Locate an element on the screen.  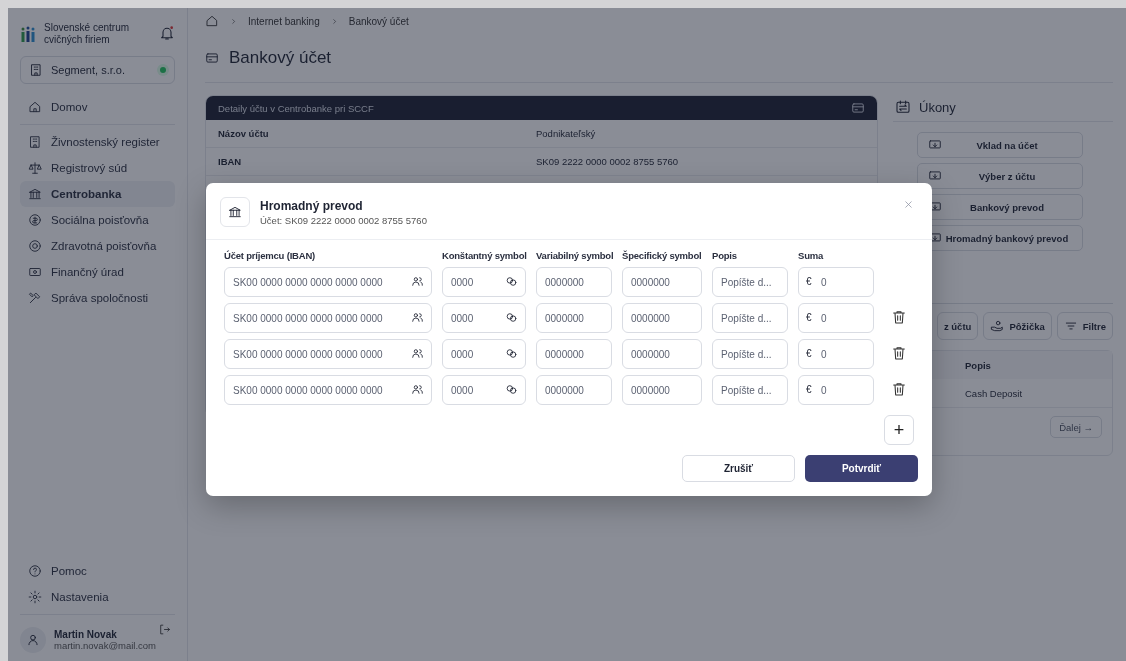
nav-item: Centrobanka is located at coordinates (97, 194).